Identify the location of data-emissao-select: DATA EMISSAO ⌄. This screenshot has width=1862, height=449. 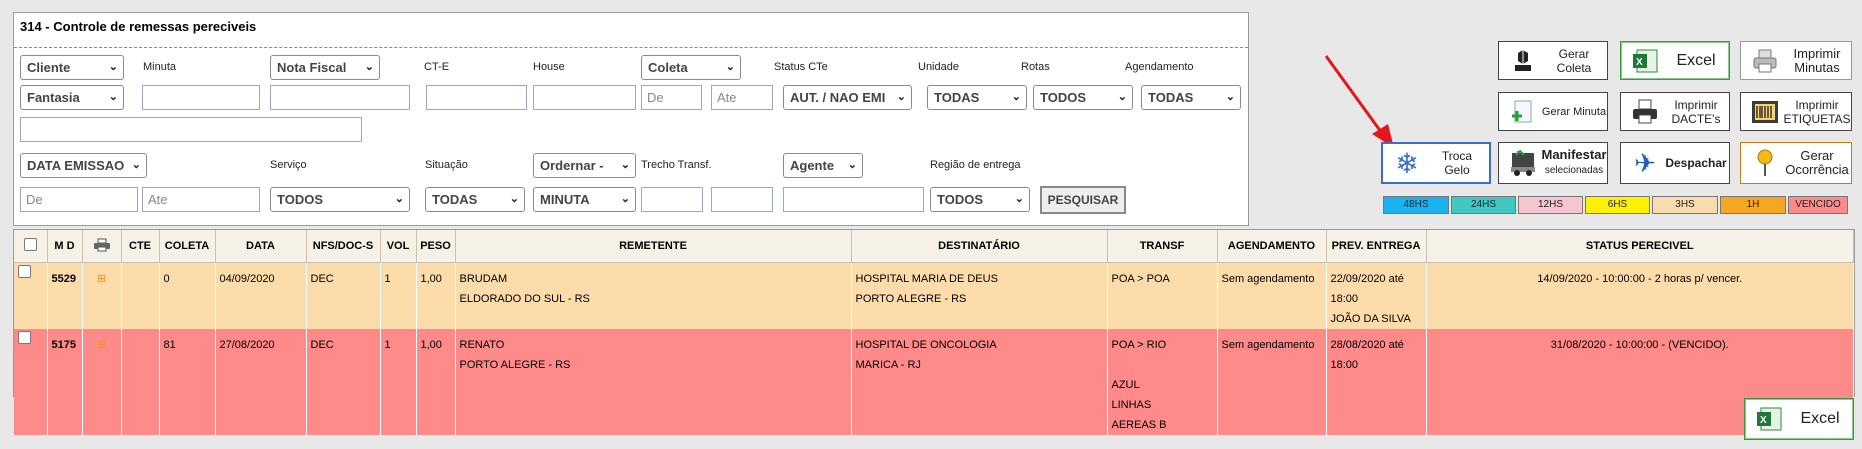
(83, 165).